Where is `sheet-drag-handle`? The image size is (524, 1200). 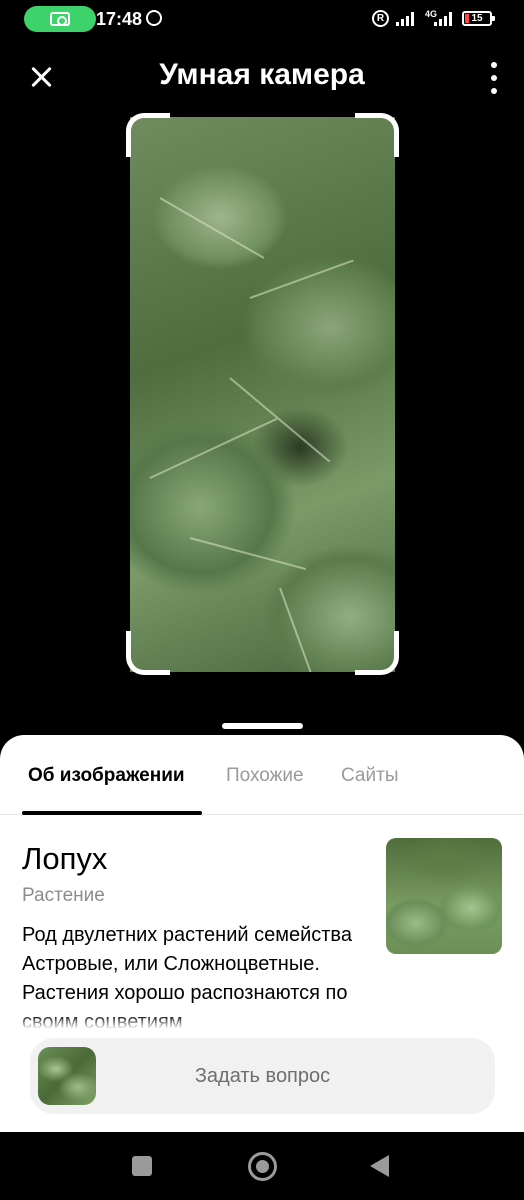
sheet-drag-handle is located at coordinates (262, 726).